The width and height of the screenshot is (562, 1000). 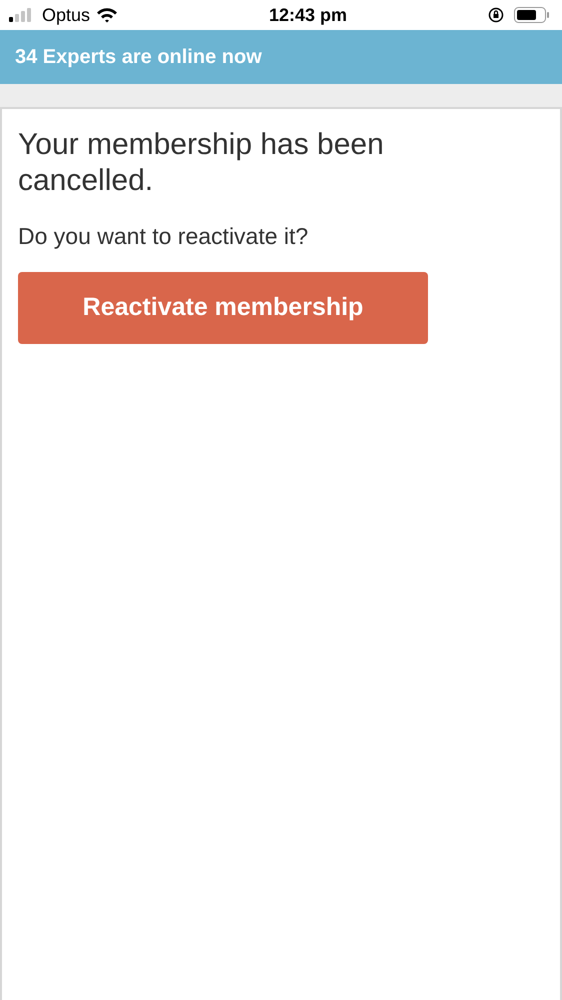 I want to click on status-time: 12:43 pm, so click(x=308, y=15).